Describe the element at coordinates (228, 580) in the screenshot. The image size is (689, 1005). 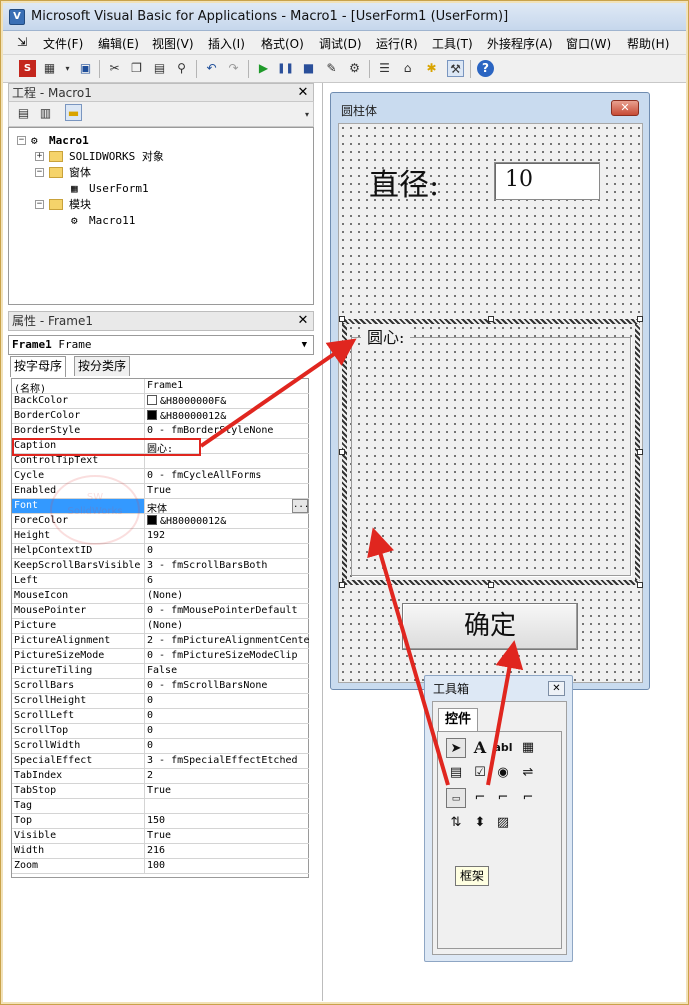
I see `property-value: 6` at that location.